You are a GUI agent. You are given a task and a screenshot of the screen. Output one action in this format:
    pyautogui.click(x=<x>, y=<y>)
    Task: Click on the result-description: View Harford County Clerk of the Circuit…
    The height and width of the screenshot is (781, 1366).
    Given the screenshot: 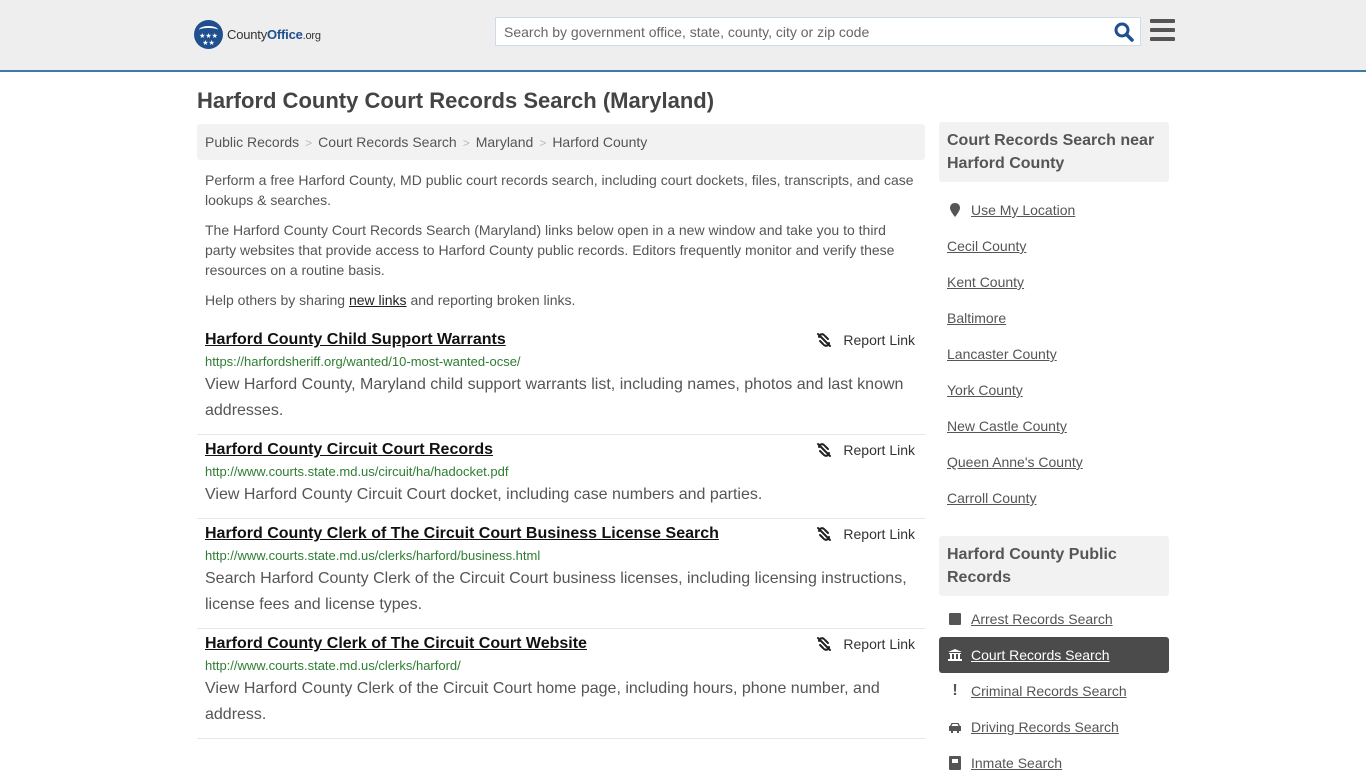 What is the action you would take?
    pyautogui.click(x=542, y=701)
    